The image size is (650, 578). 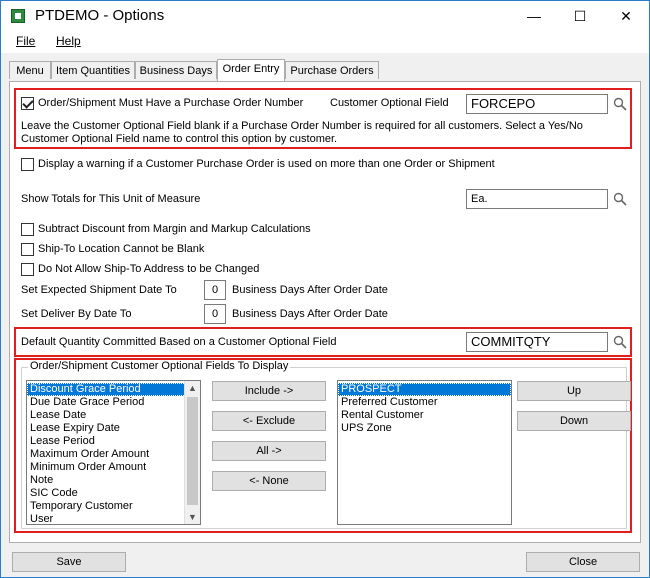 I want to click on scroll-down-icon: ▼, so click(x=192, y=517).